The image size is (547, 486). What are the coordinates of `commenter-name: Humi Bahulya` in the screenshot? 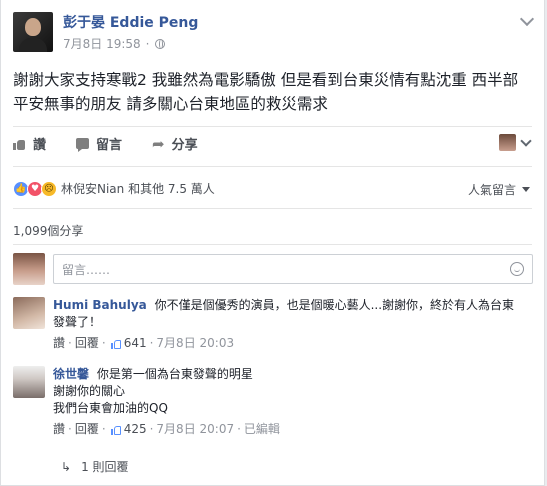 It's located at (100, 305).